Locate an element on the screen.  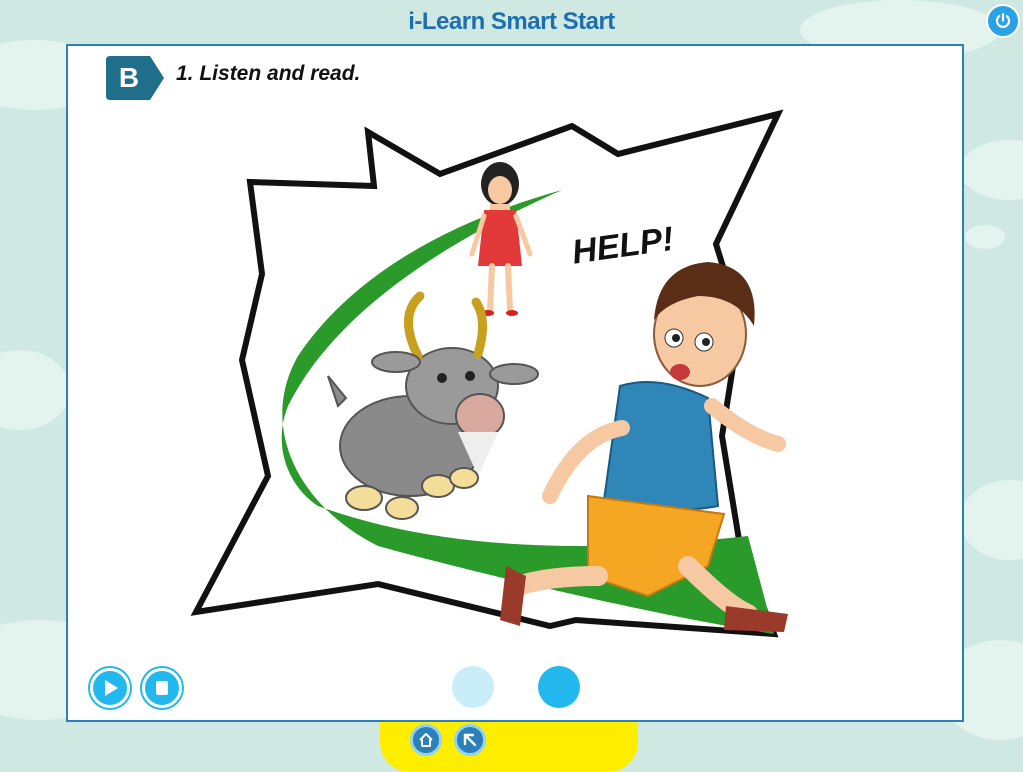
play-icon is located at coordinates (111, 688).